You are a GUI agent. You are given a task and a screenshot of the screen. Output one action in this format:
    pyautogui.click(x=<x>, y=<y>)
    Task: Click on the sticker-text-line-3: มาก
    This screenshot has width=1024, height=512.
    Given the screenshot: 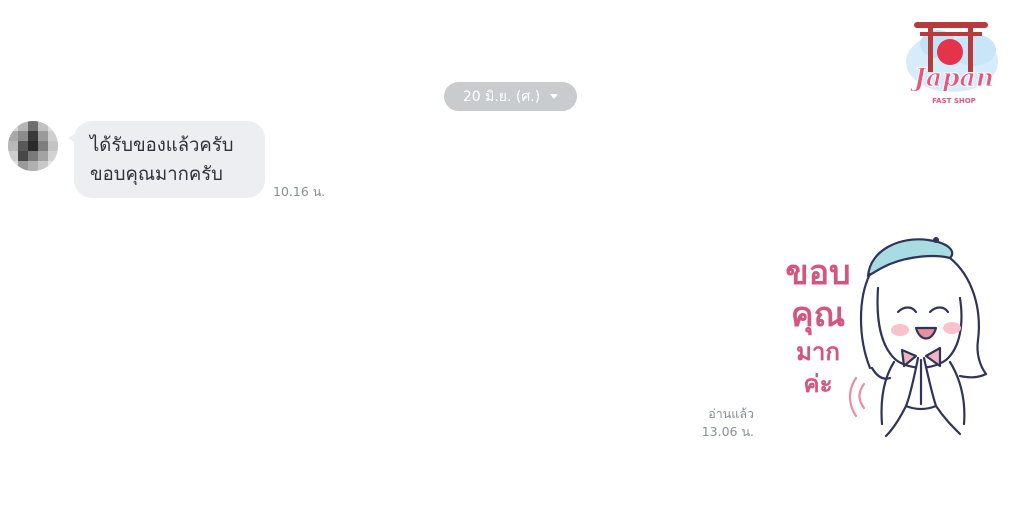 What is the action you would take?
    pyautogui.click(x=818, y=352)
    